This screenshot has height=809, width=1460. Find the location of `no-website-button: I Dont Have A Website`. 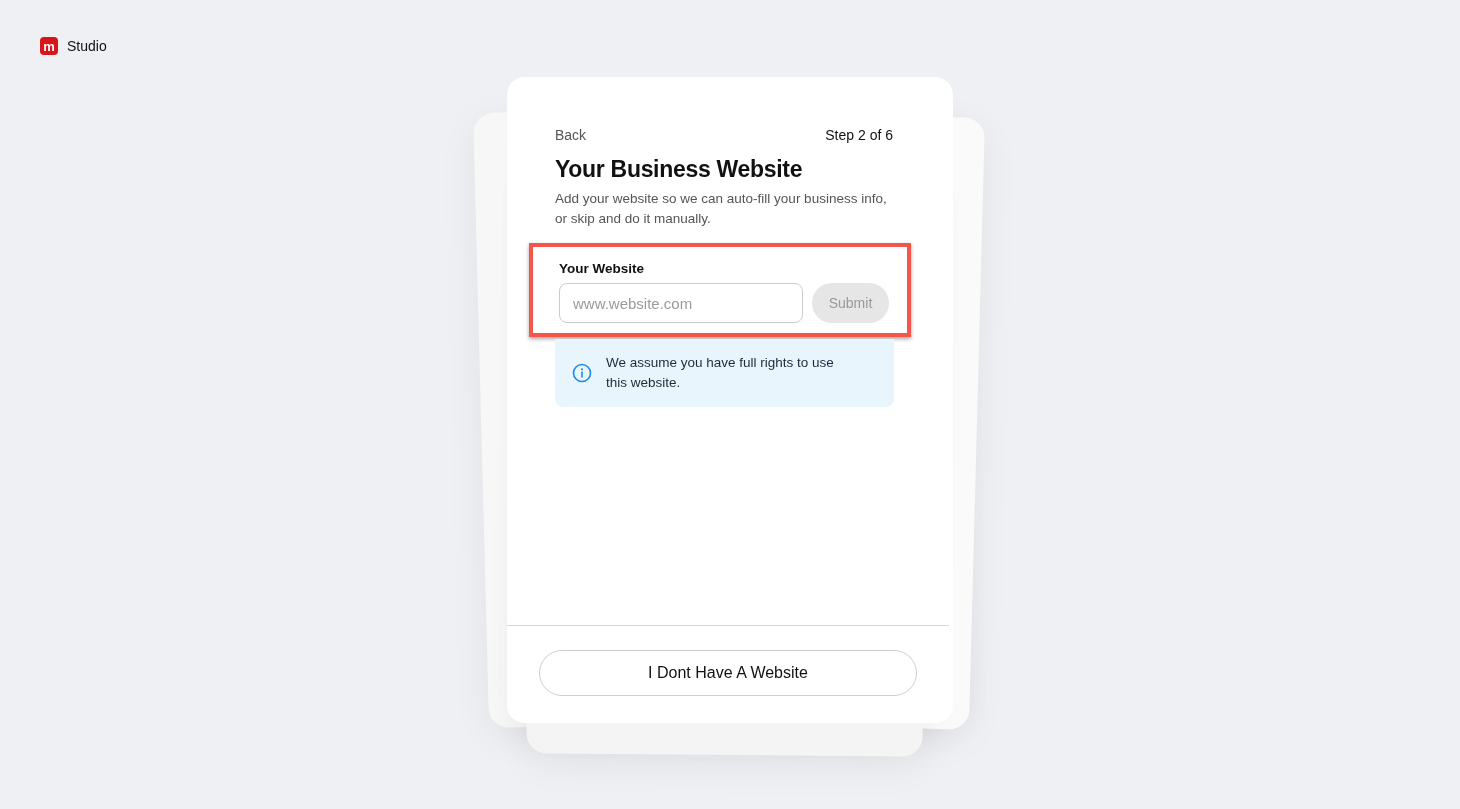

no-website-button: I Dont Have A Website is located at coordinates (728, 673).